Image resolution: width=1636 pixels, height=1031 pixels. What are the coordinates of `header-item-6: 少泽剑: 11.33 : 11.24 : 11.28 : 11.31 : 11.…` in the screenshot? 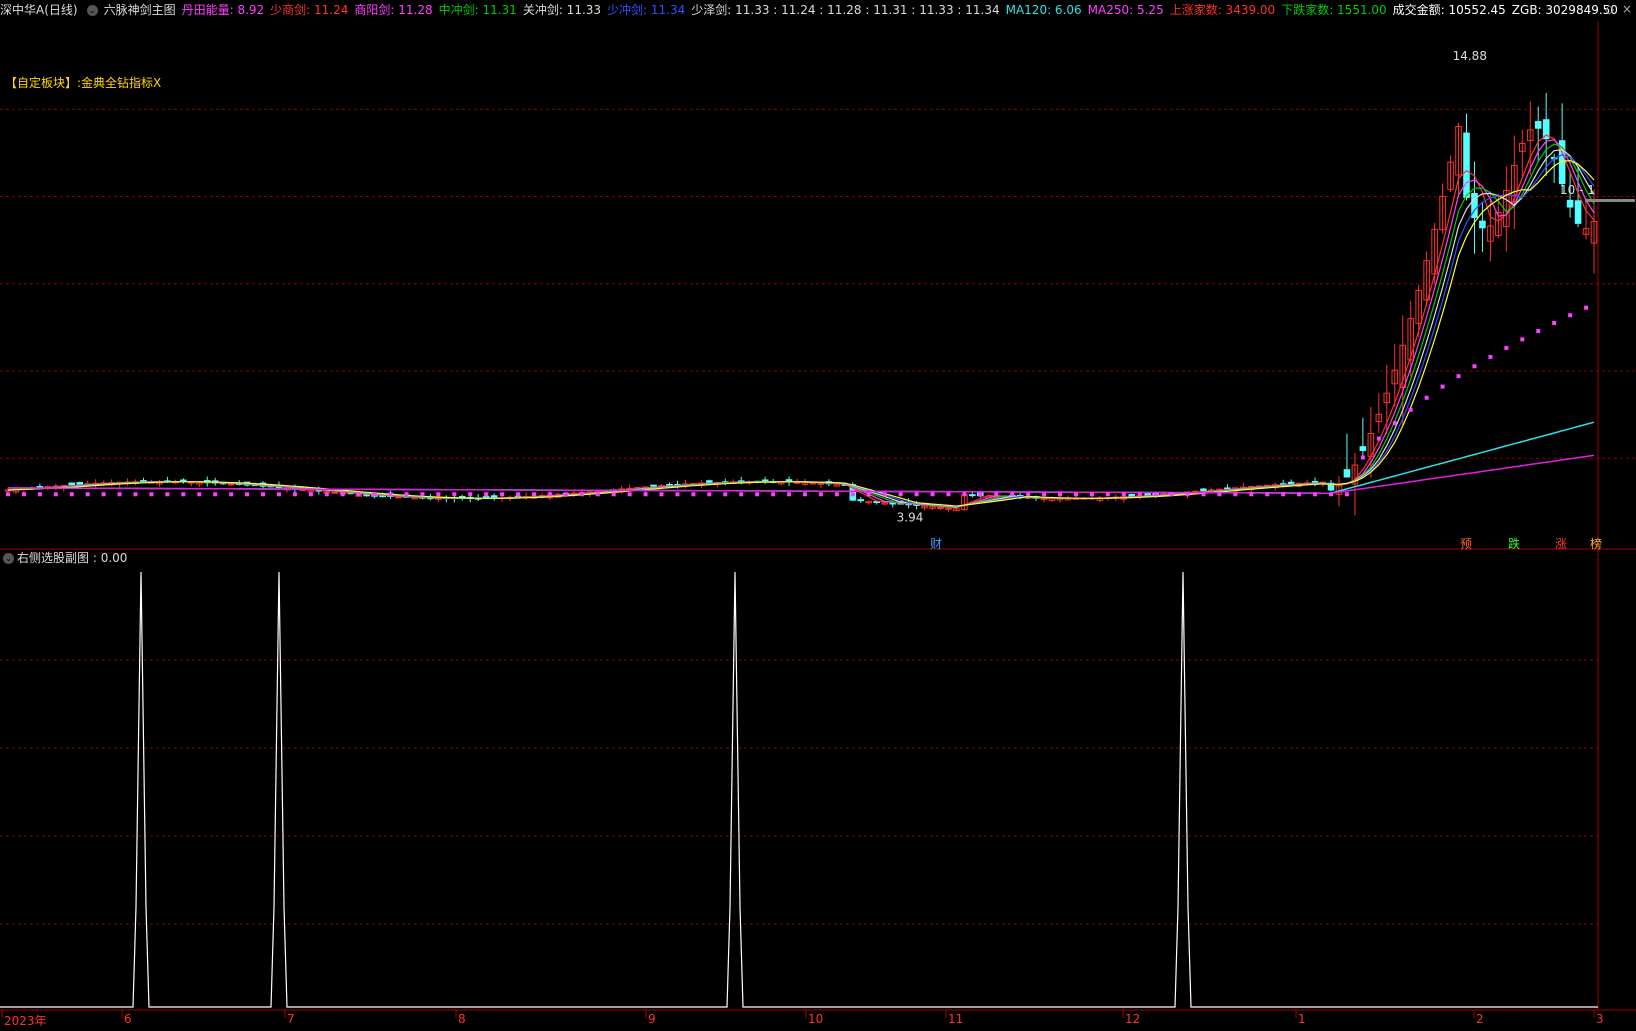 It's located at (845, 10).